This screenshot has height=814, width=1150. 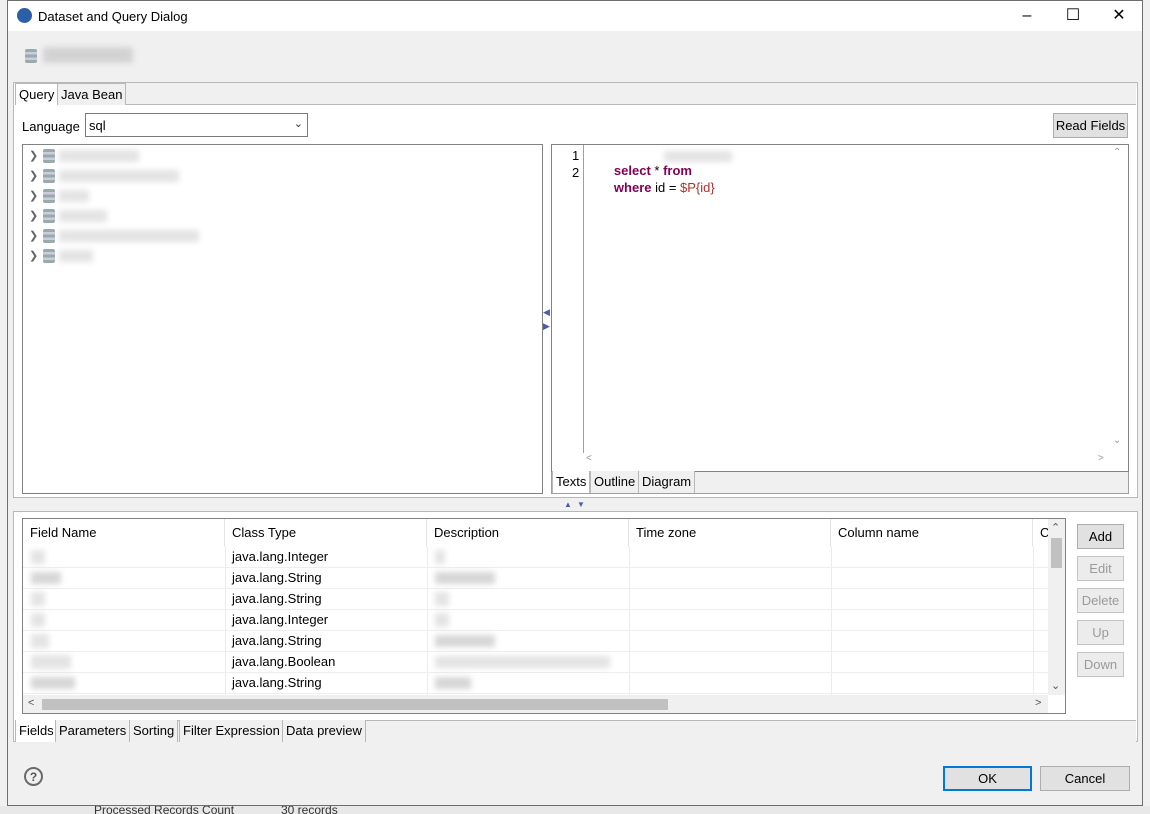 I want to click on top-tabs: Query Java Bean, so click(x=575, y=94).